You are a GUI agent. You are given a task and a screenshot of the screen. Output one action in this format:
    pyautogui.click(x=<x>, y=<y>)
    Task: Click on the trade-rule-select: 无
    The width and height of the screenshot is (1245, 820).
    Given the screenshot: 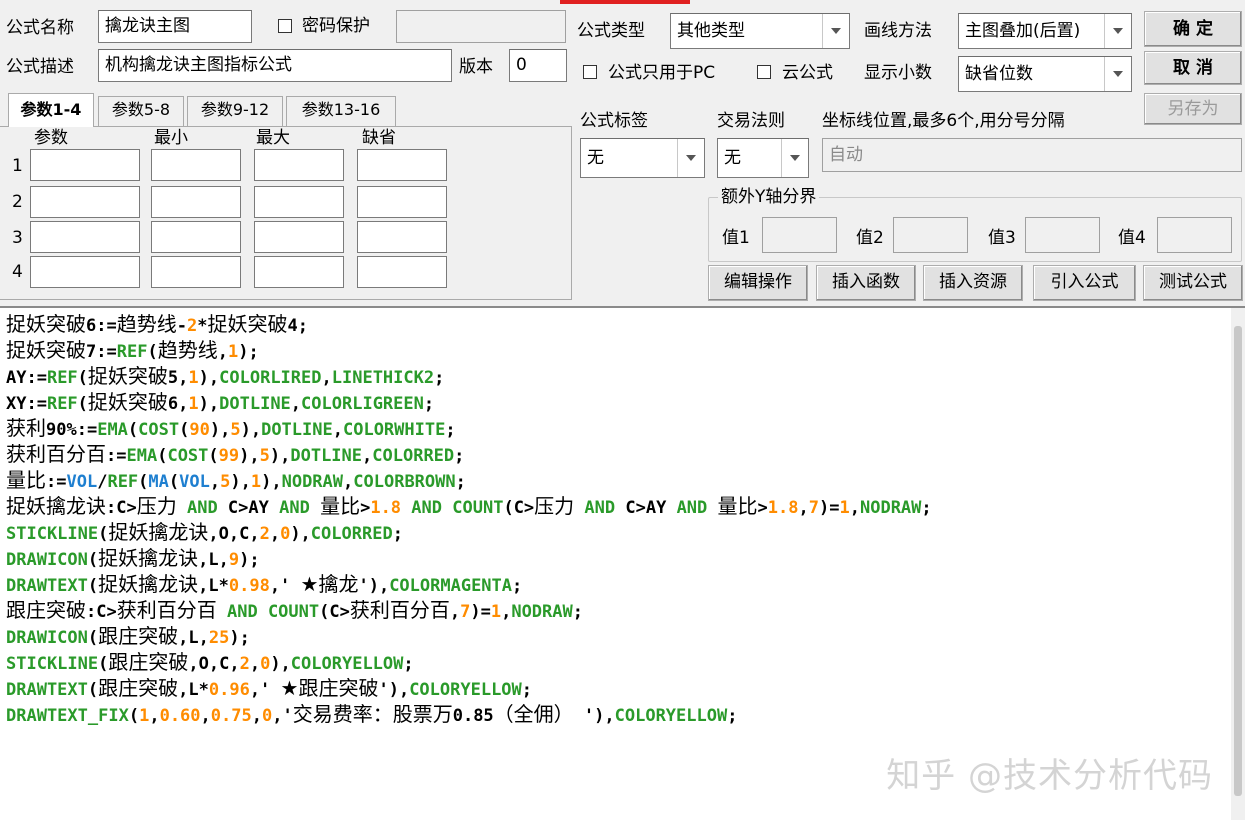 What is the action you would take?
    pyautogui.click(x=763, y=158)
    